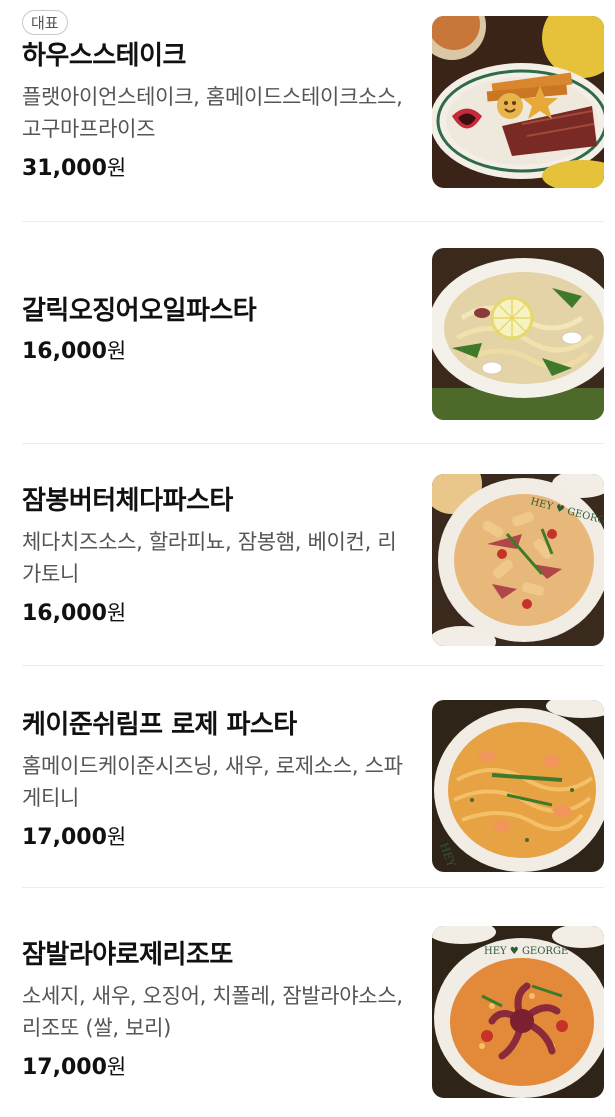 The height and width of the screenshot is (1117, 615). Describe the element at coordinates (127, 501) in the screenshot. I see `menu-item-name: 잠봉버터체다파스타` at that location.